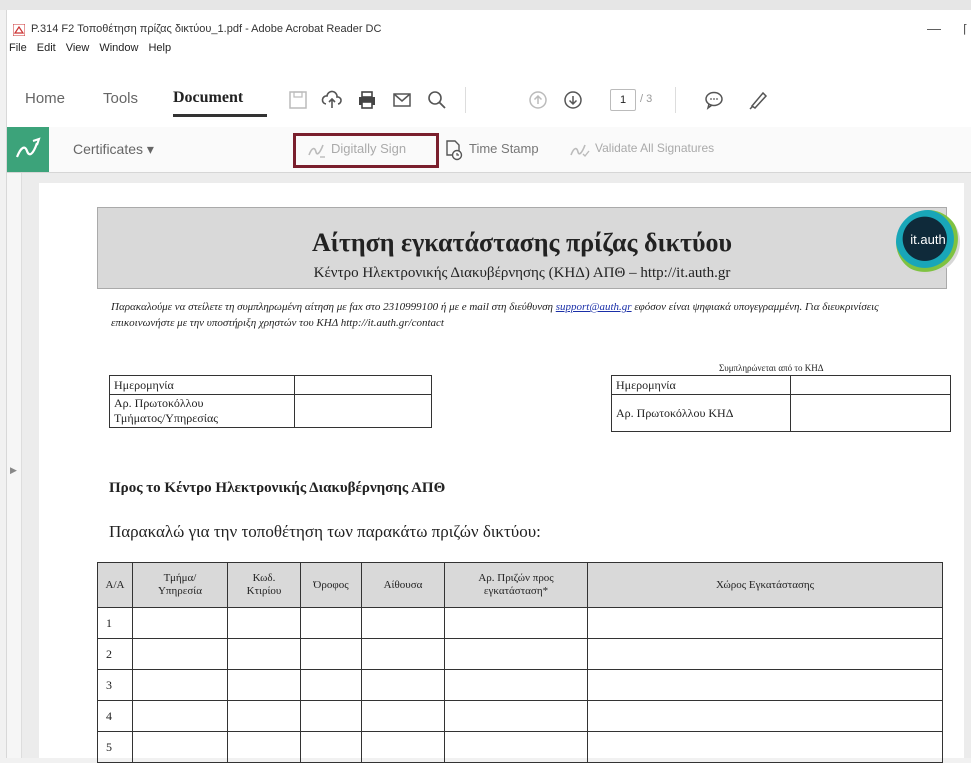 Image resolution: width=971 pixels, height=763 pixels. What do you see at coordinates (538, 100) in the screenshot?
I see `previous-page-icon` at bounding box center [538, 100].